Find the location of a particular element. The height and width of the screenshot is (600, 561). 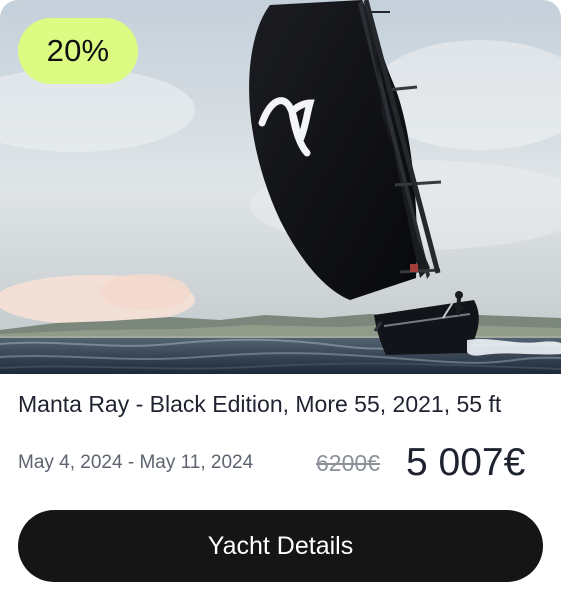

date-range: May 4, 2024 - May 11, 2024 is located at coordinates (136, 462).